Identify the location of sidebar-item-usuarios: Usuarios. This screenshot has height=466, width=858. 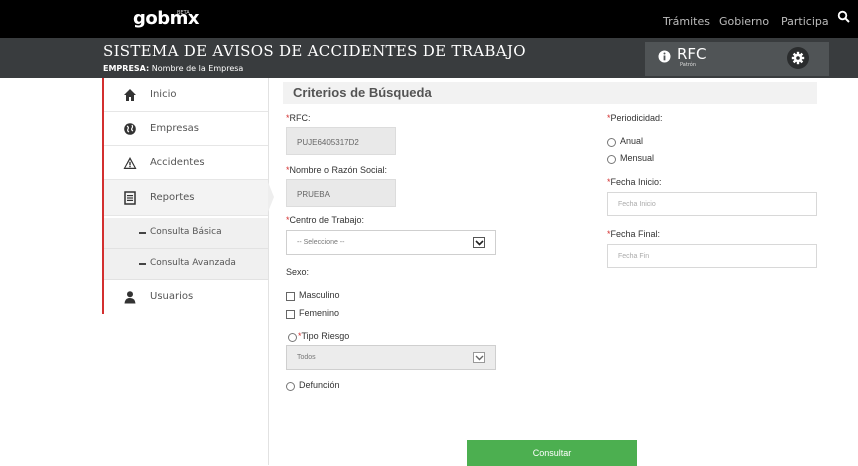
(186, 297).